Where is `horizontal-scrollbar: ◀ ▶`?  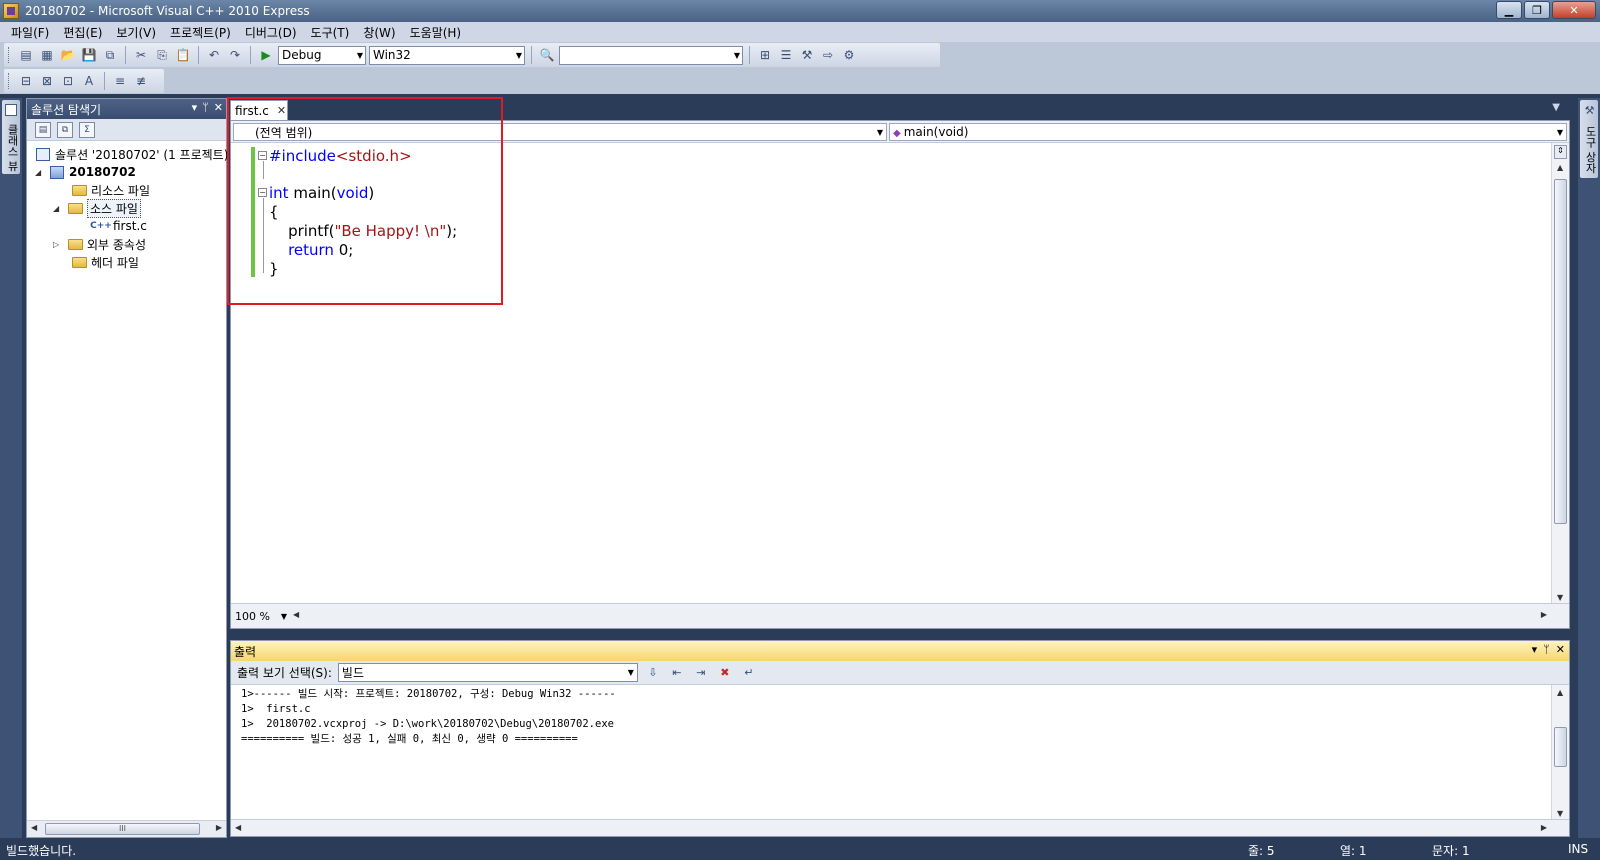 horizontal-scrollbar: ◀ ▶ is located at coordinates (900, 827).